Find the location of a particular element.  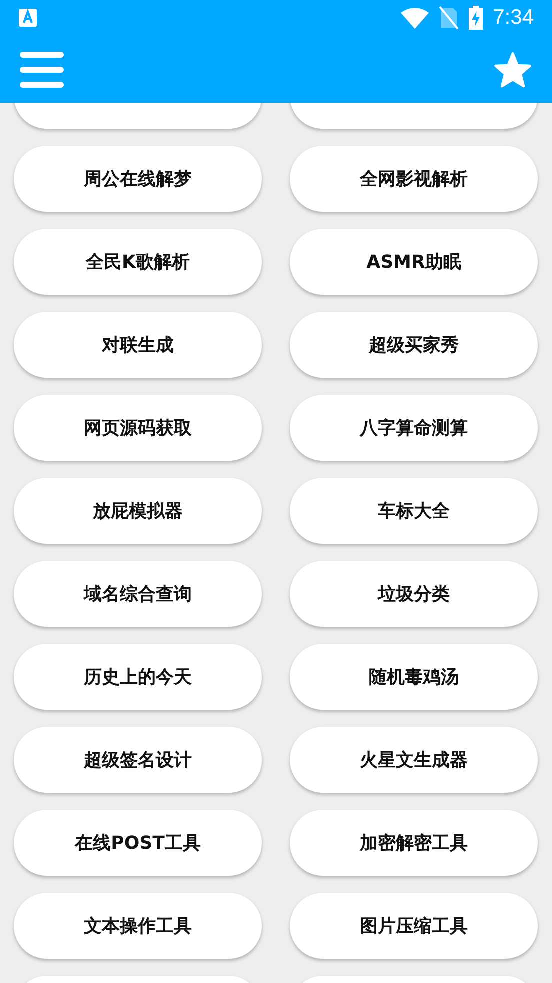

tool-button: 文本操作工具 is located at coordinates (138, 926).